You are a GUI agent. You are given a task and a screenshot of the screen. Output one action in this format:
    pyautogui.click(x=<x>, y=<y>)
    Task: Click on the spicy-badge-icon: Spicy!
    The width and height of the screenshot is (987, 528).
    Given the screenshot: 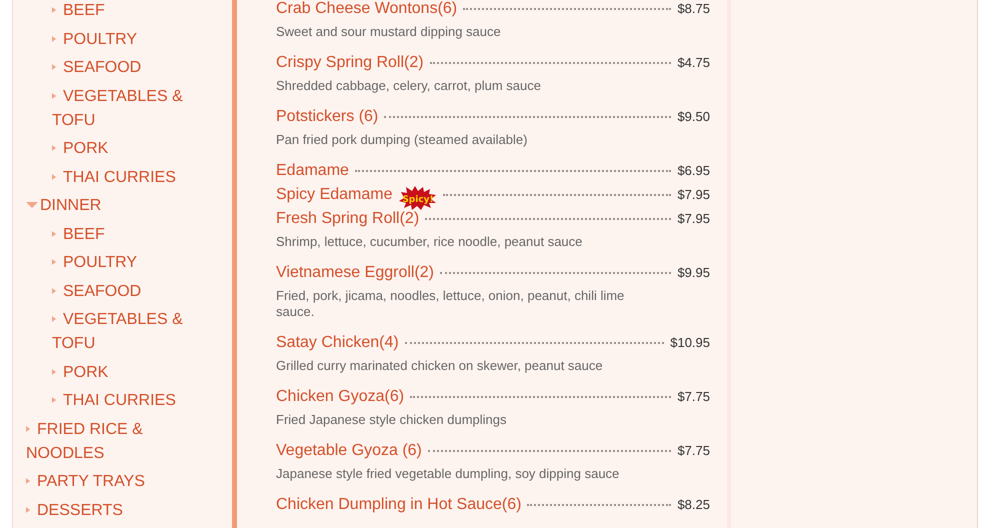 What is the action you would take?
    pyautogui.click(x=417, y=198)
    